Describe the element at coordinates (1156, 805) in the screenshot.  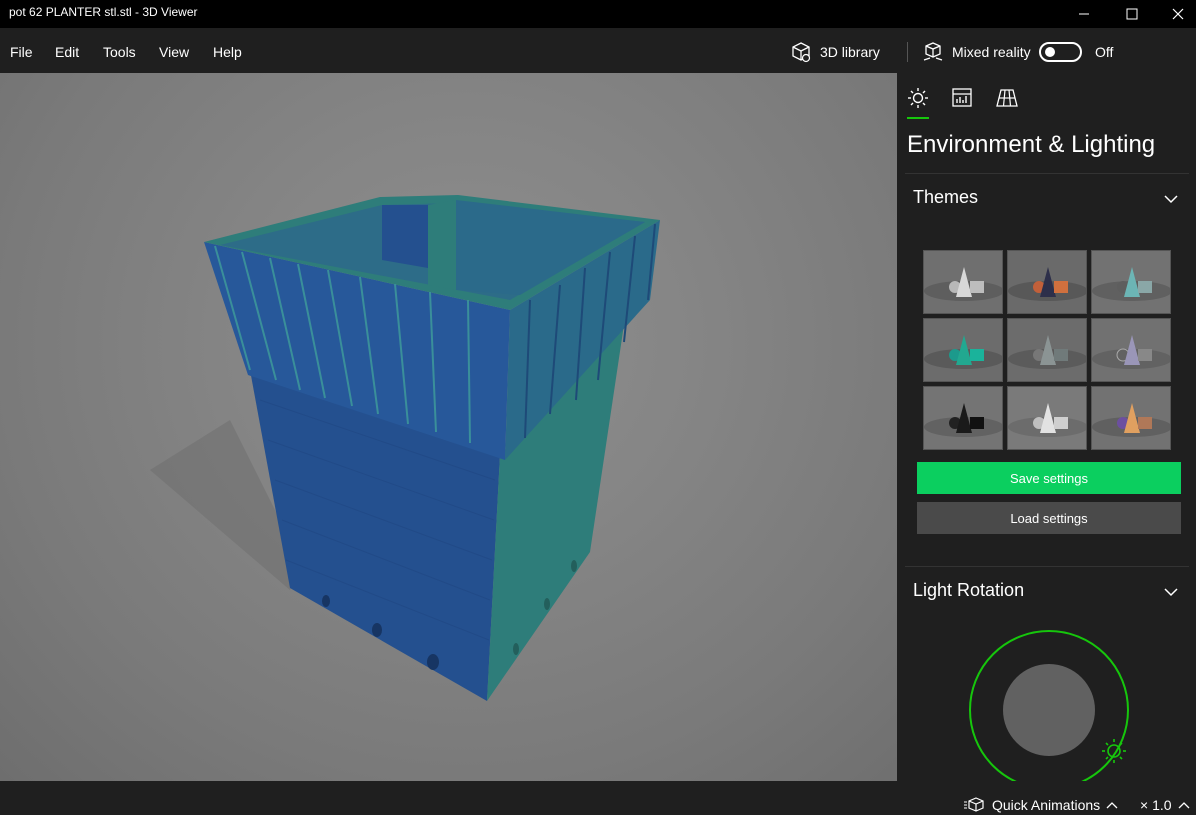
I see `zoom-label: × 1.0` at that location.